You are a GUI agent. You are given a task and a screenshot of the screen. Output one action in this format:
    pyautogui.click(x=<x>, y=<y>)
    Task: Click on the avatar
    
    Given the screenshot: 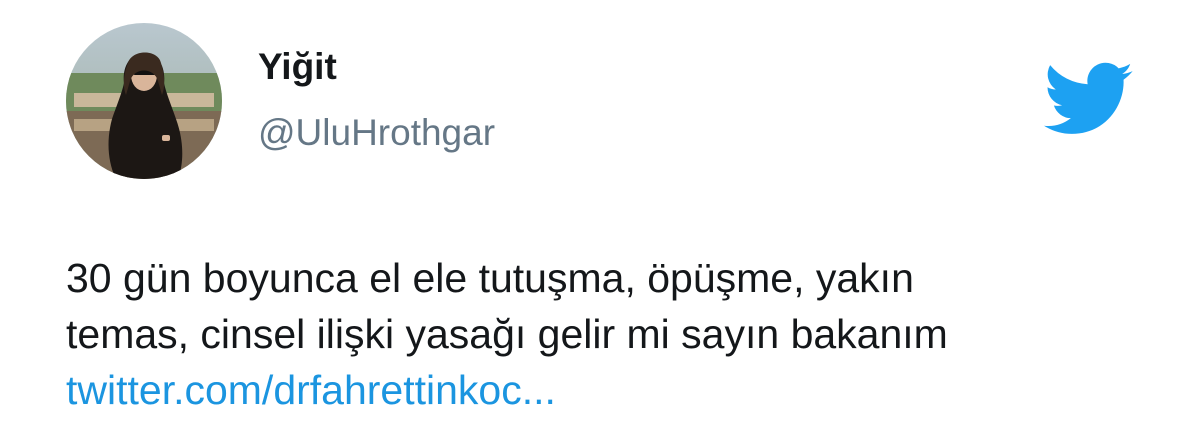 What is the action you would take?
    pyautogui.click(x=144, y=101)
    